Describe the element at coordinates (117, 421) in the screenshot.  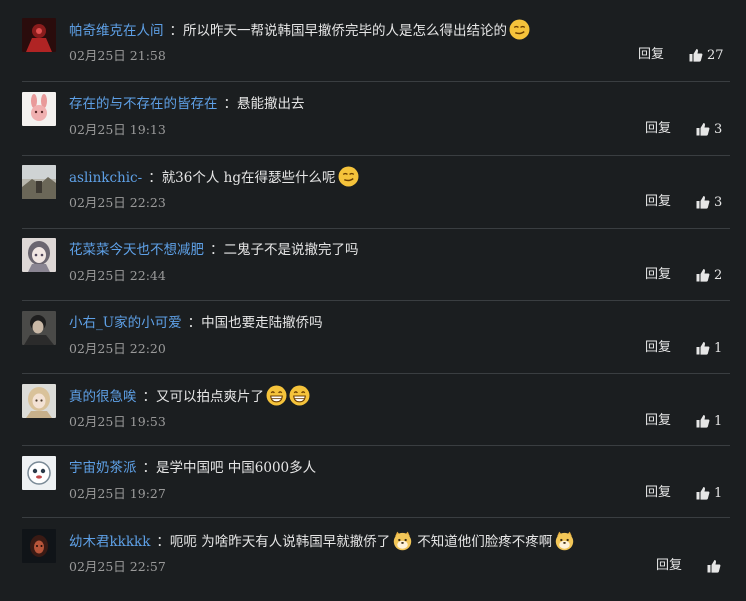
I see `timestamp: 02月25日 19:53` at that location.